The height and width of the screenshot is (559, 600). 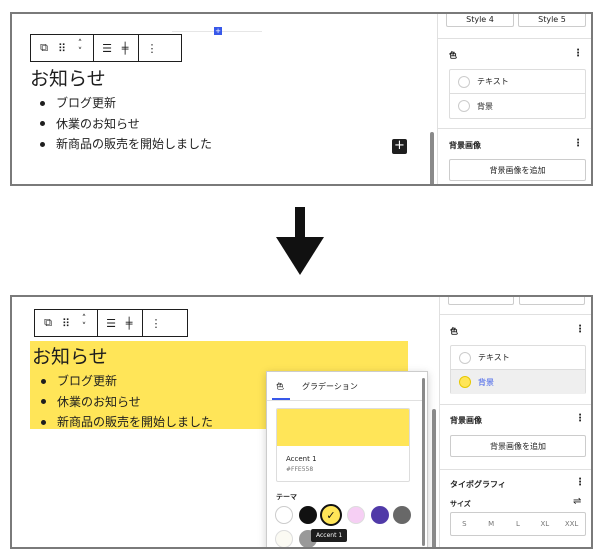 What do you see at coordinates (301, 459) in the screenshot?
I see `selected-color-name: Accent 1` at bounding box center [301, 459].